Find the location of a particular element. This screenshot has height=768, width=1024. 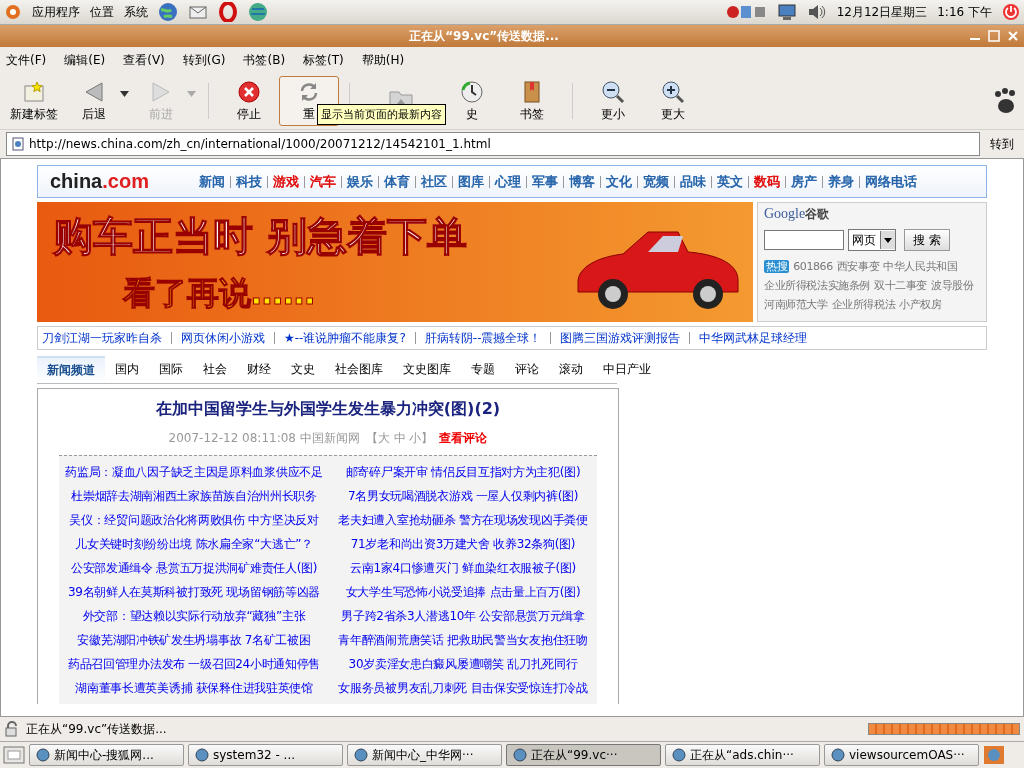

network-icon is located at coordinates (746, 12).